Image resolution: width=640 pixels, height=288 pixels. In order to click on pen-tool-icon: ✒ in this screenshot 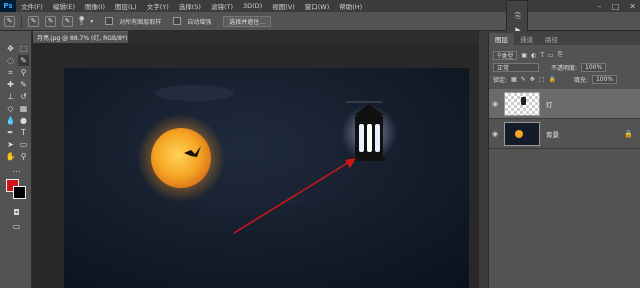, I will do `click(10, 132)`.